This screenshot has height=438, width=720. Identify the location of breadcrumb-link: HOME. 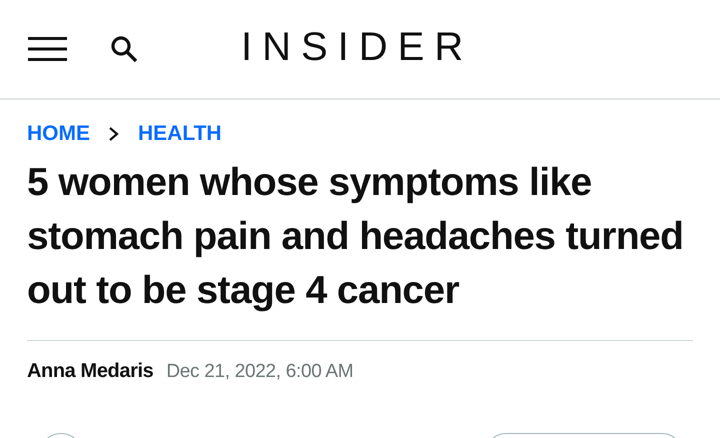
(58, 134).